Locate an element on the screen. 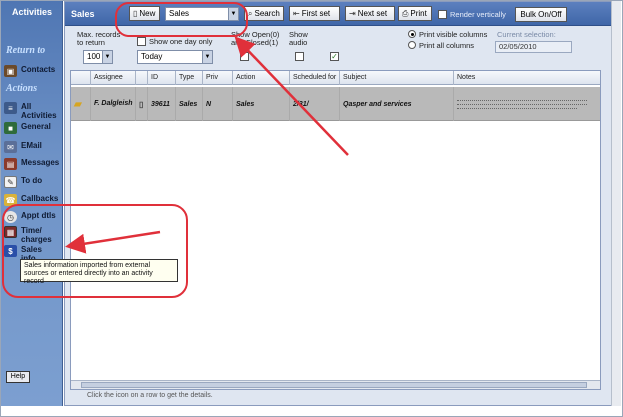  return-to-heading: Return to is located at coordinates (26, 50).